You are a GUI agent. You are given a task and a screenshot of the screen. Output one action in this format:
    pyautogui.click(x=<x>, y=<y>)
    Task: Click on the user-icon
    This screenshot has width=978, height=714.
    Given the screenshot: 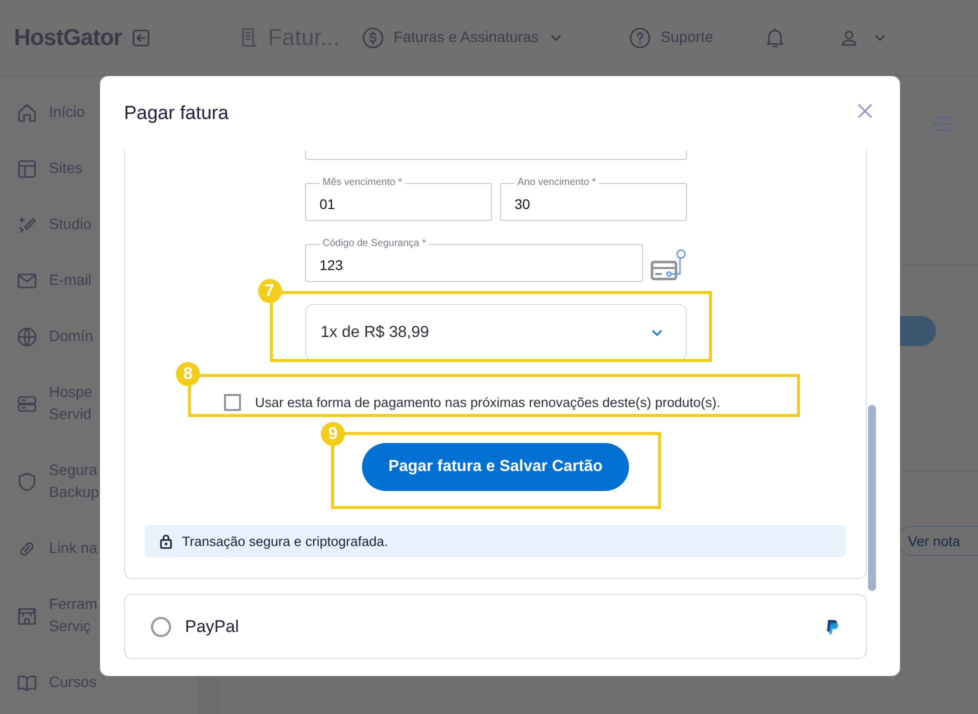 What is the action you would take?
    pyautogui.click(x=849, y=38)
    